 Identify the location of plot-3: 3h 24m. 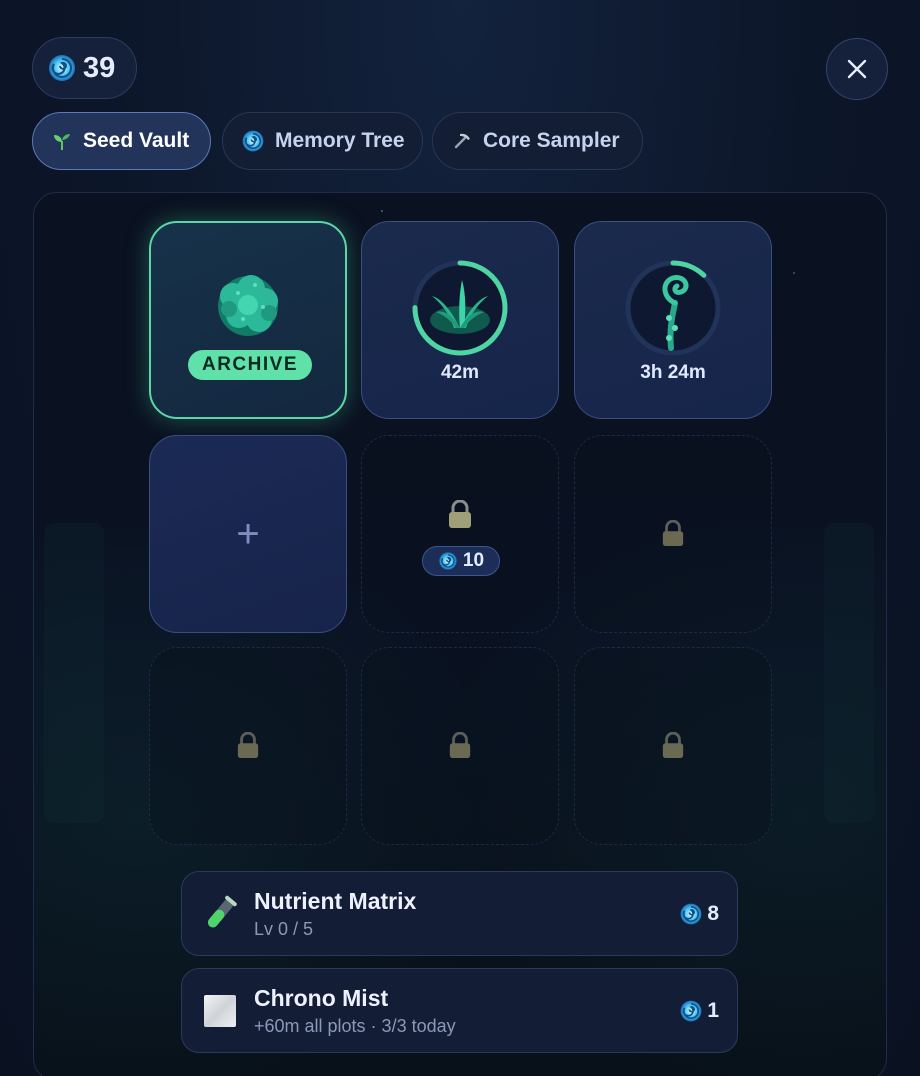
(673, 320).